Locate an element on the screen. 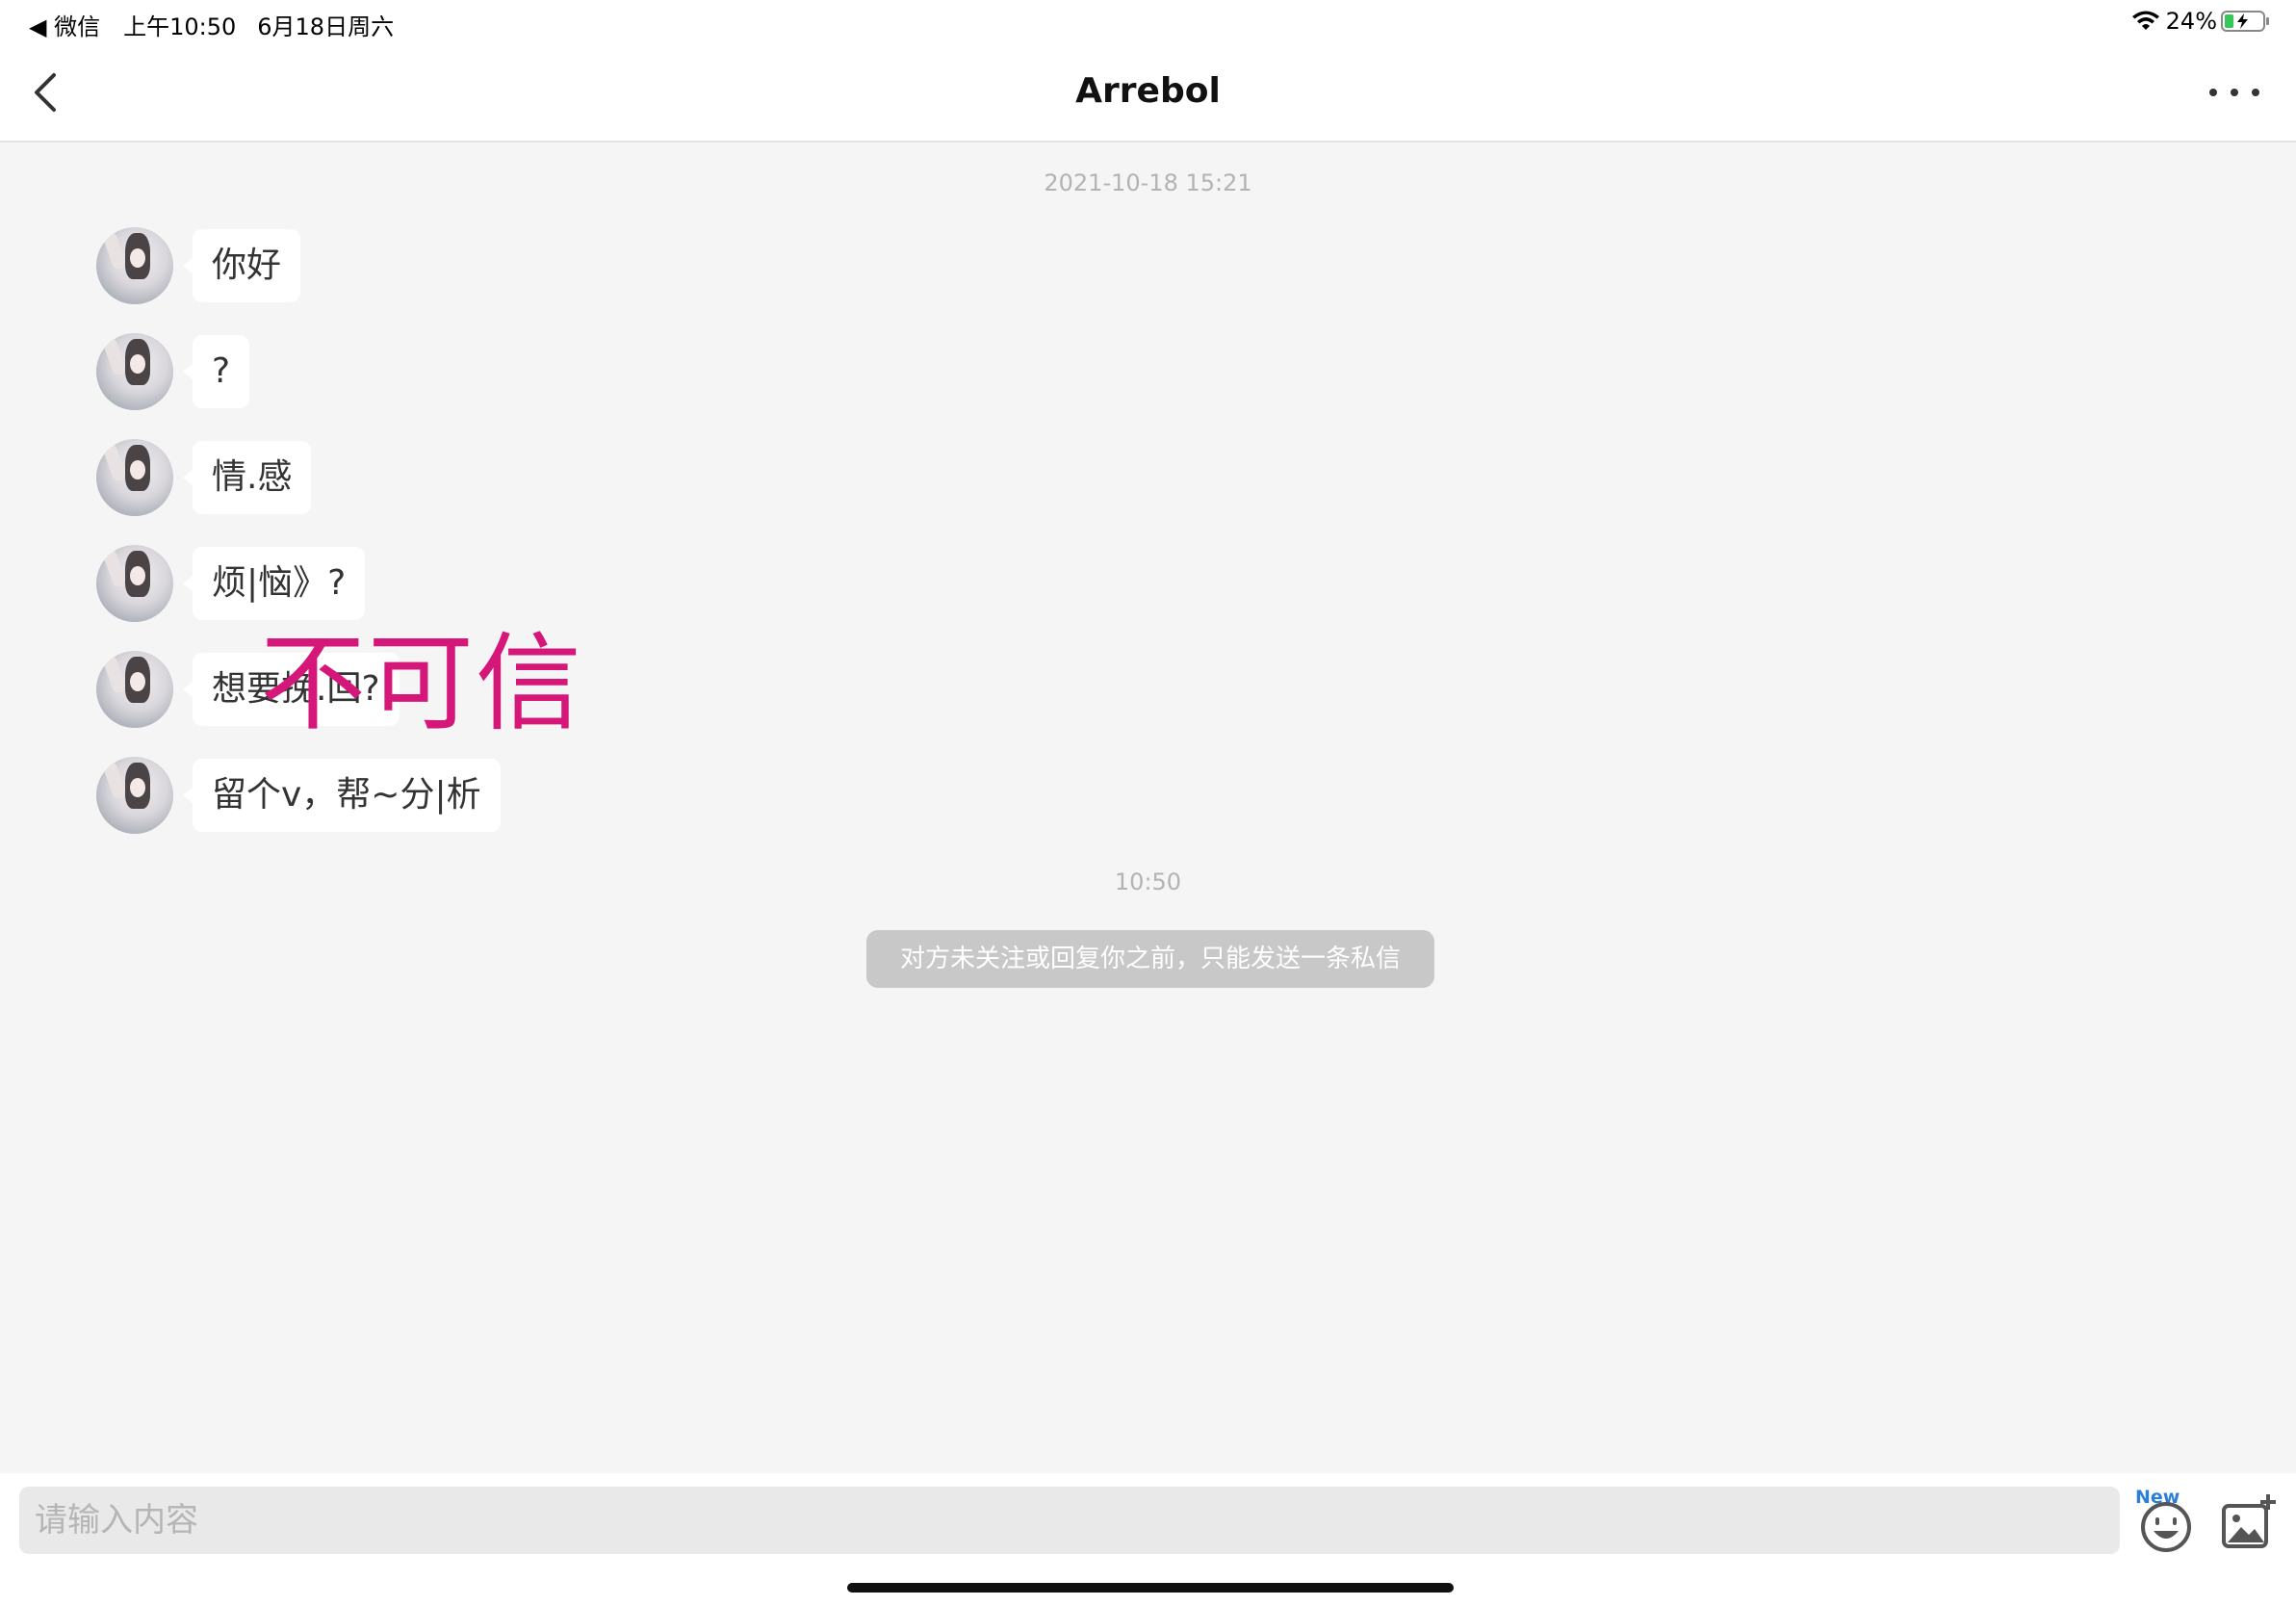 Image resolution: width=2296 pixels, height=1606 pixels. message-bubble: 烦|恼》? is located at coordinates (274, 583).